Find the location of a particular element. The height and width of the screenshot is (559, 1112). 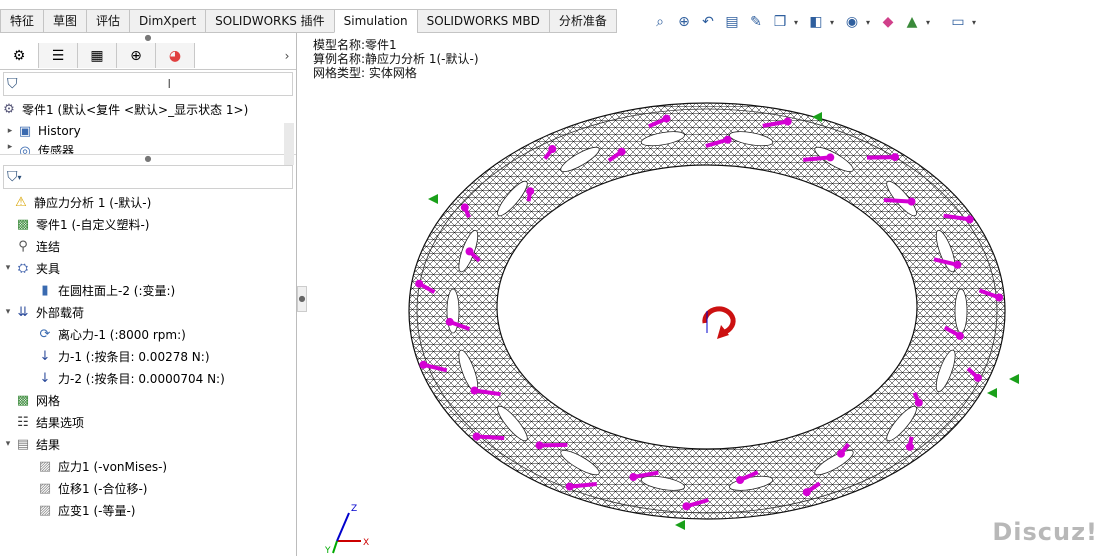

section-view-icon: ▤ is located at coordinates (732, 22).